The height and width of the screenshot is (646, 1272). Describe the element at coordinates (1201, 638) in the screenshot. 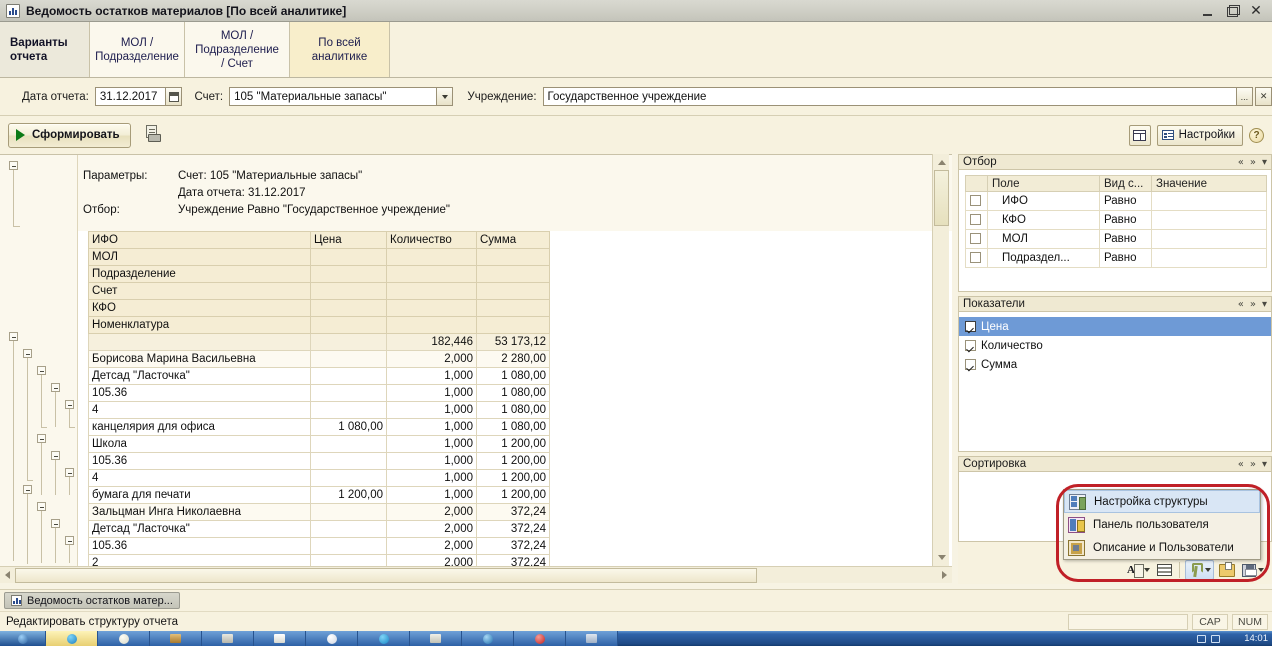

I see `tray-network-icon` at that location.